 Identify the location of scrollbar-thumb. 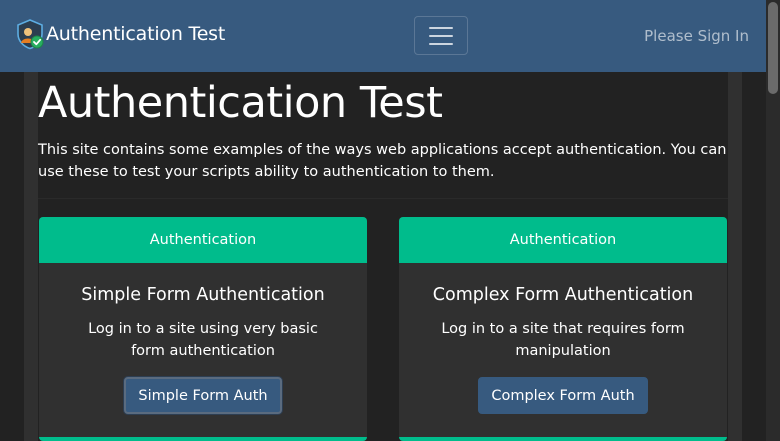
(773, 48).